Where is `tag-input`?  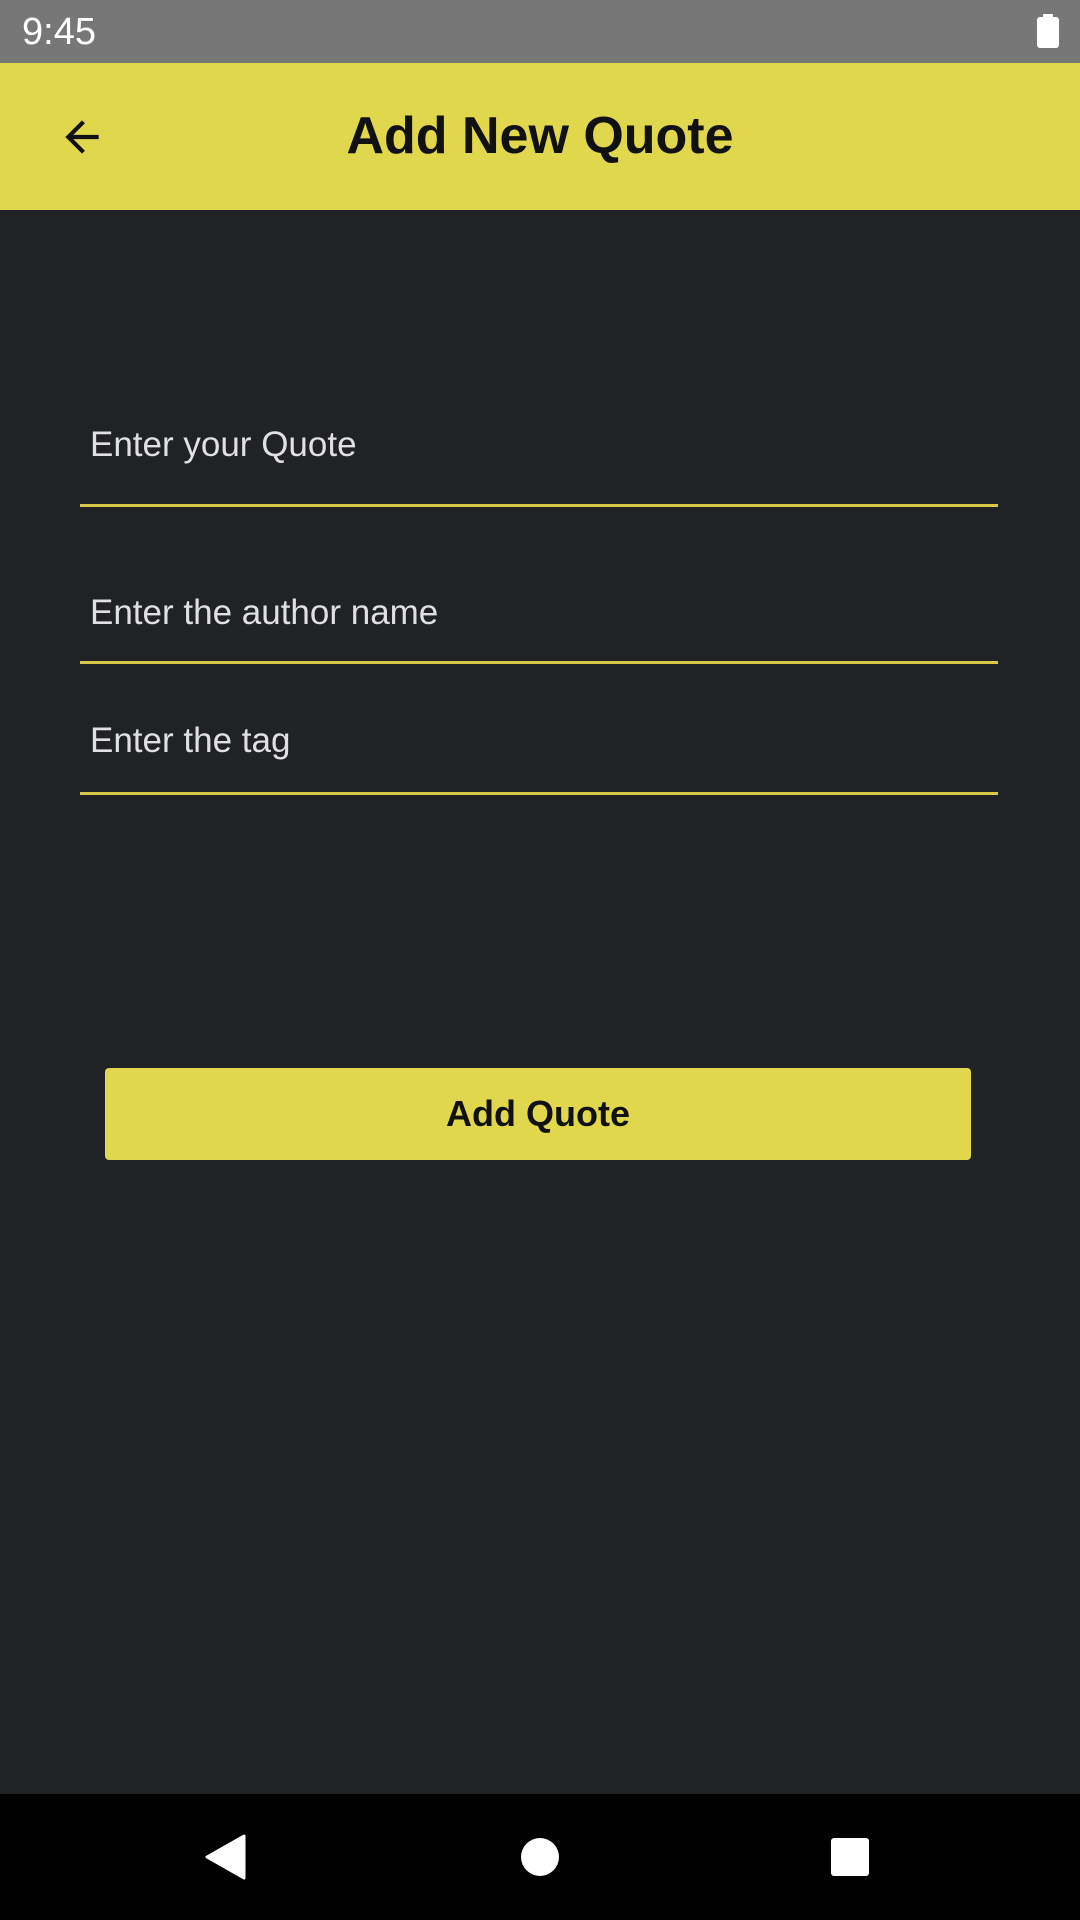
tag-input is located at coordinates (539, 741).